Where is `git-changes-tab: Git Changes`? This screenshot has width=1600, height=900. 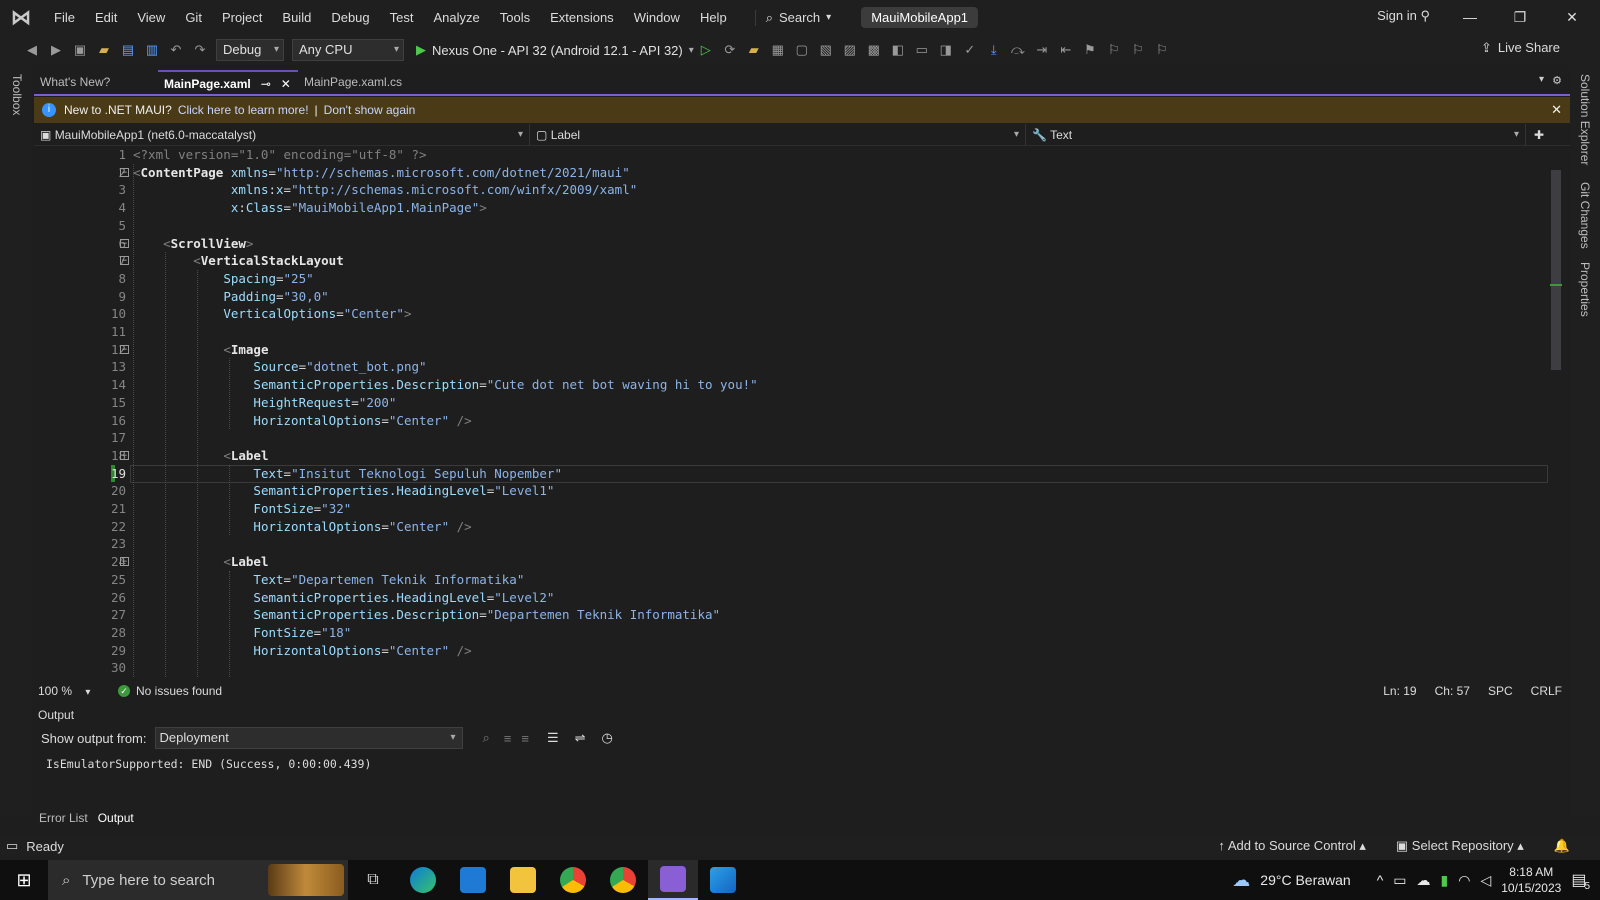 git-changes-tab: Git Changes is located at coordinates (1585, 215).